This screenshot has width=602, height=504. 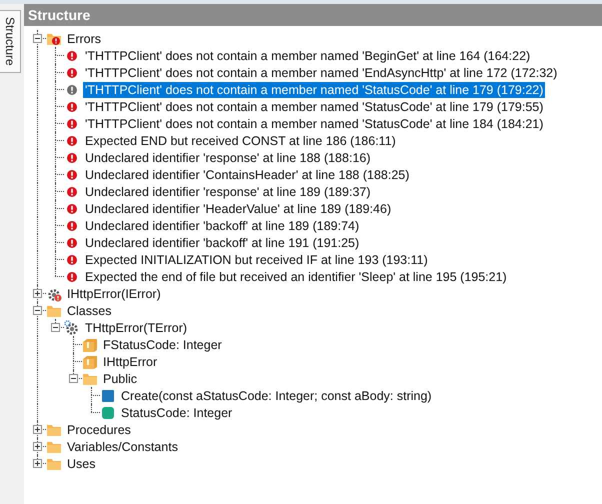 I want to click on tree-item: 'THTTPClient' does not contain a member named 'StatusCode' at line 179 (179:55), so click(x=314, y=106).